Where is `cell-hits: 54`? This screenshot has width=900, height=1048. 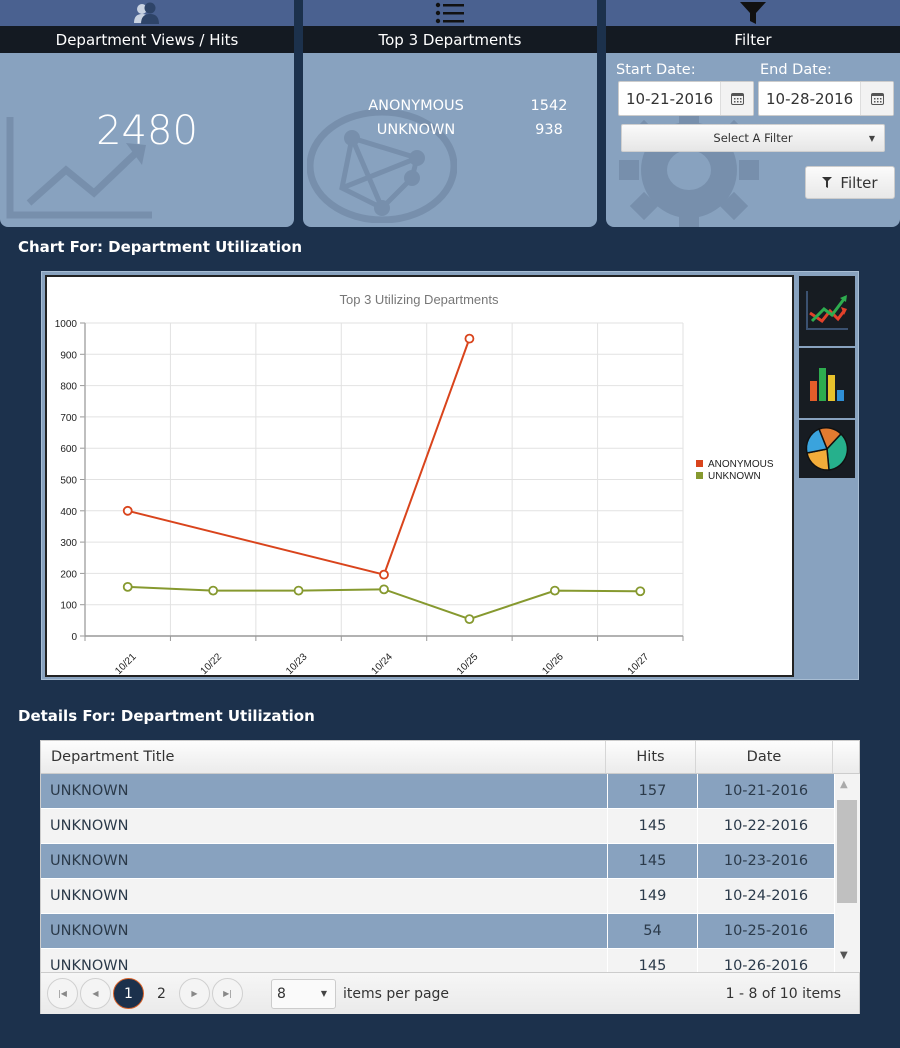
cell-hits: 54 is located at coordinates (653, 931).